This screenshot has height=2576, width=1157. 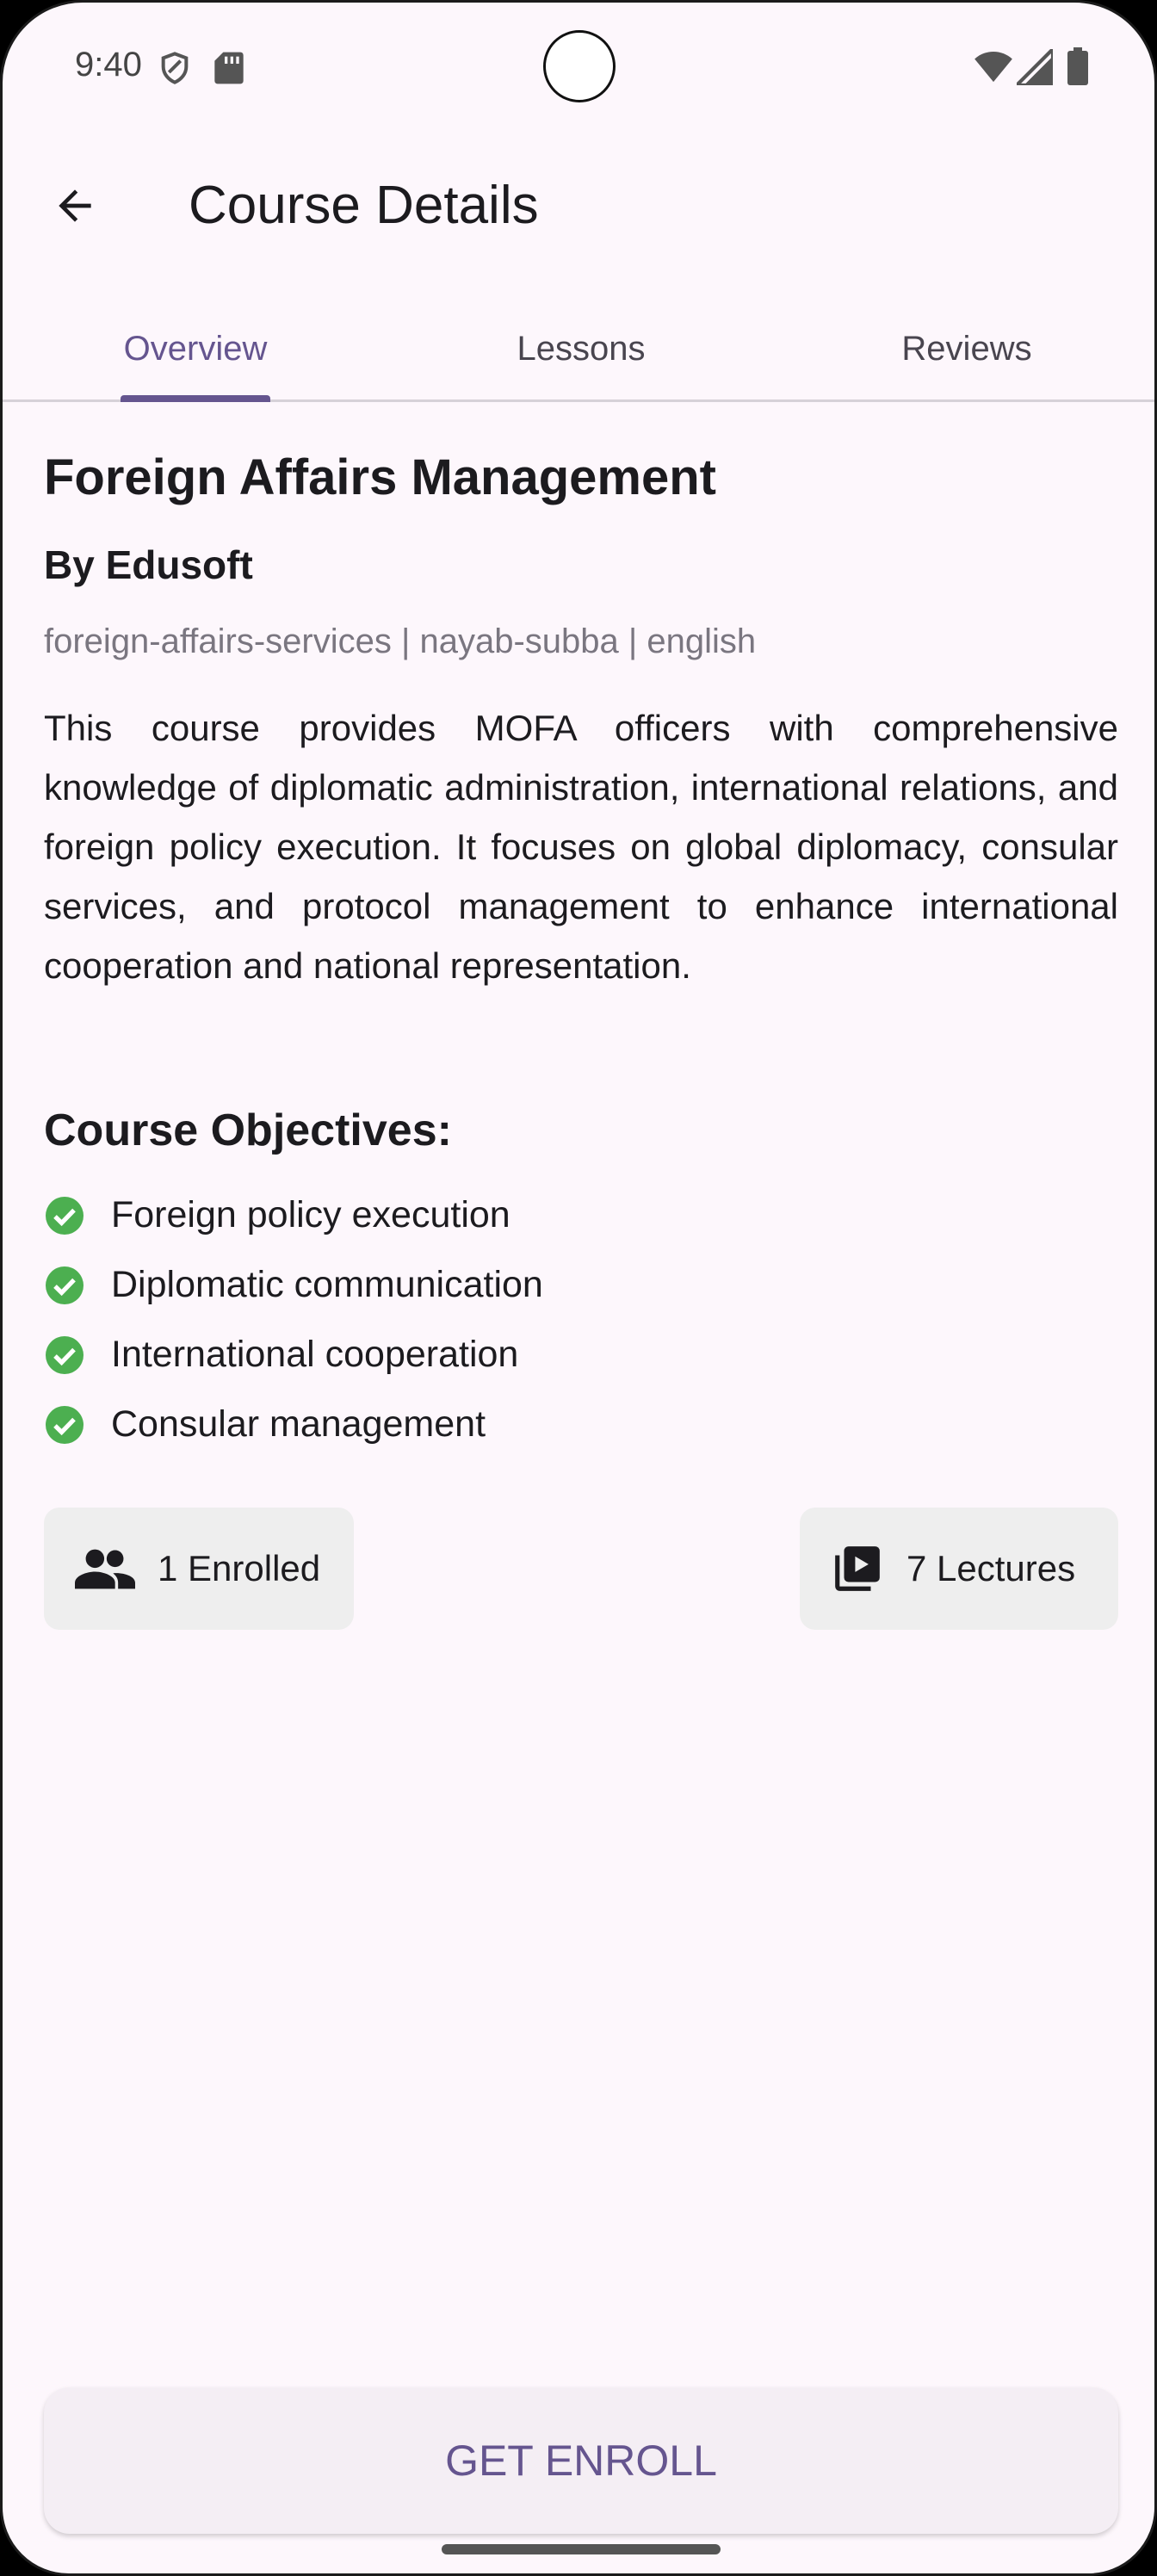 What do you see at coordinates (105, 1569) in the screenshot?
I see `people-icon` at bounding box center [105, 1569].